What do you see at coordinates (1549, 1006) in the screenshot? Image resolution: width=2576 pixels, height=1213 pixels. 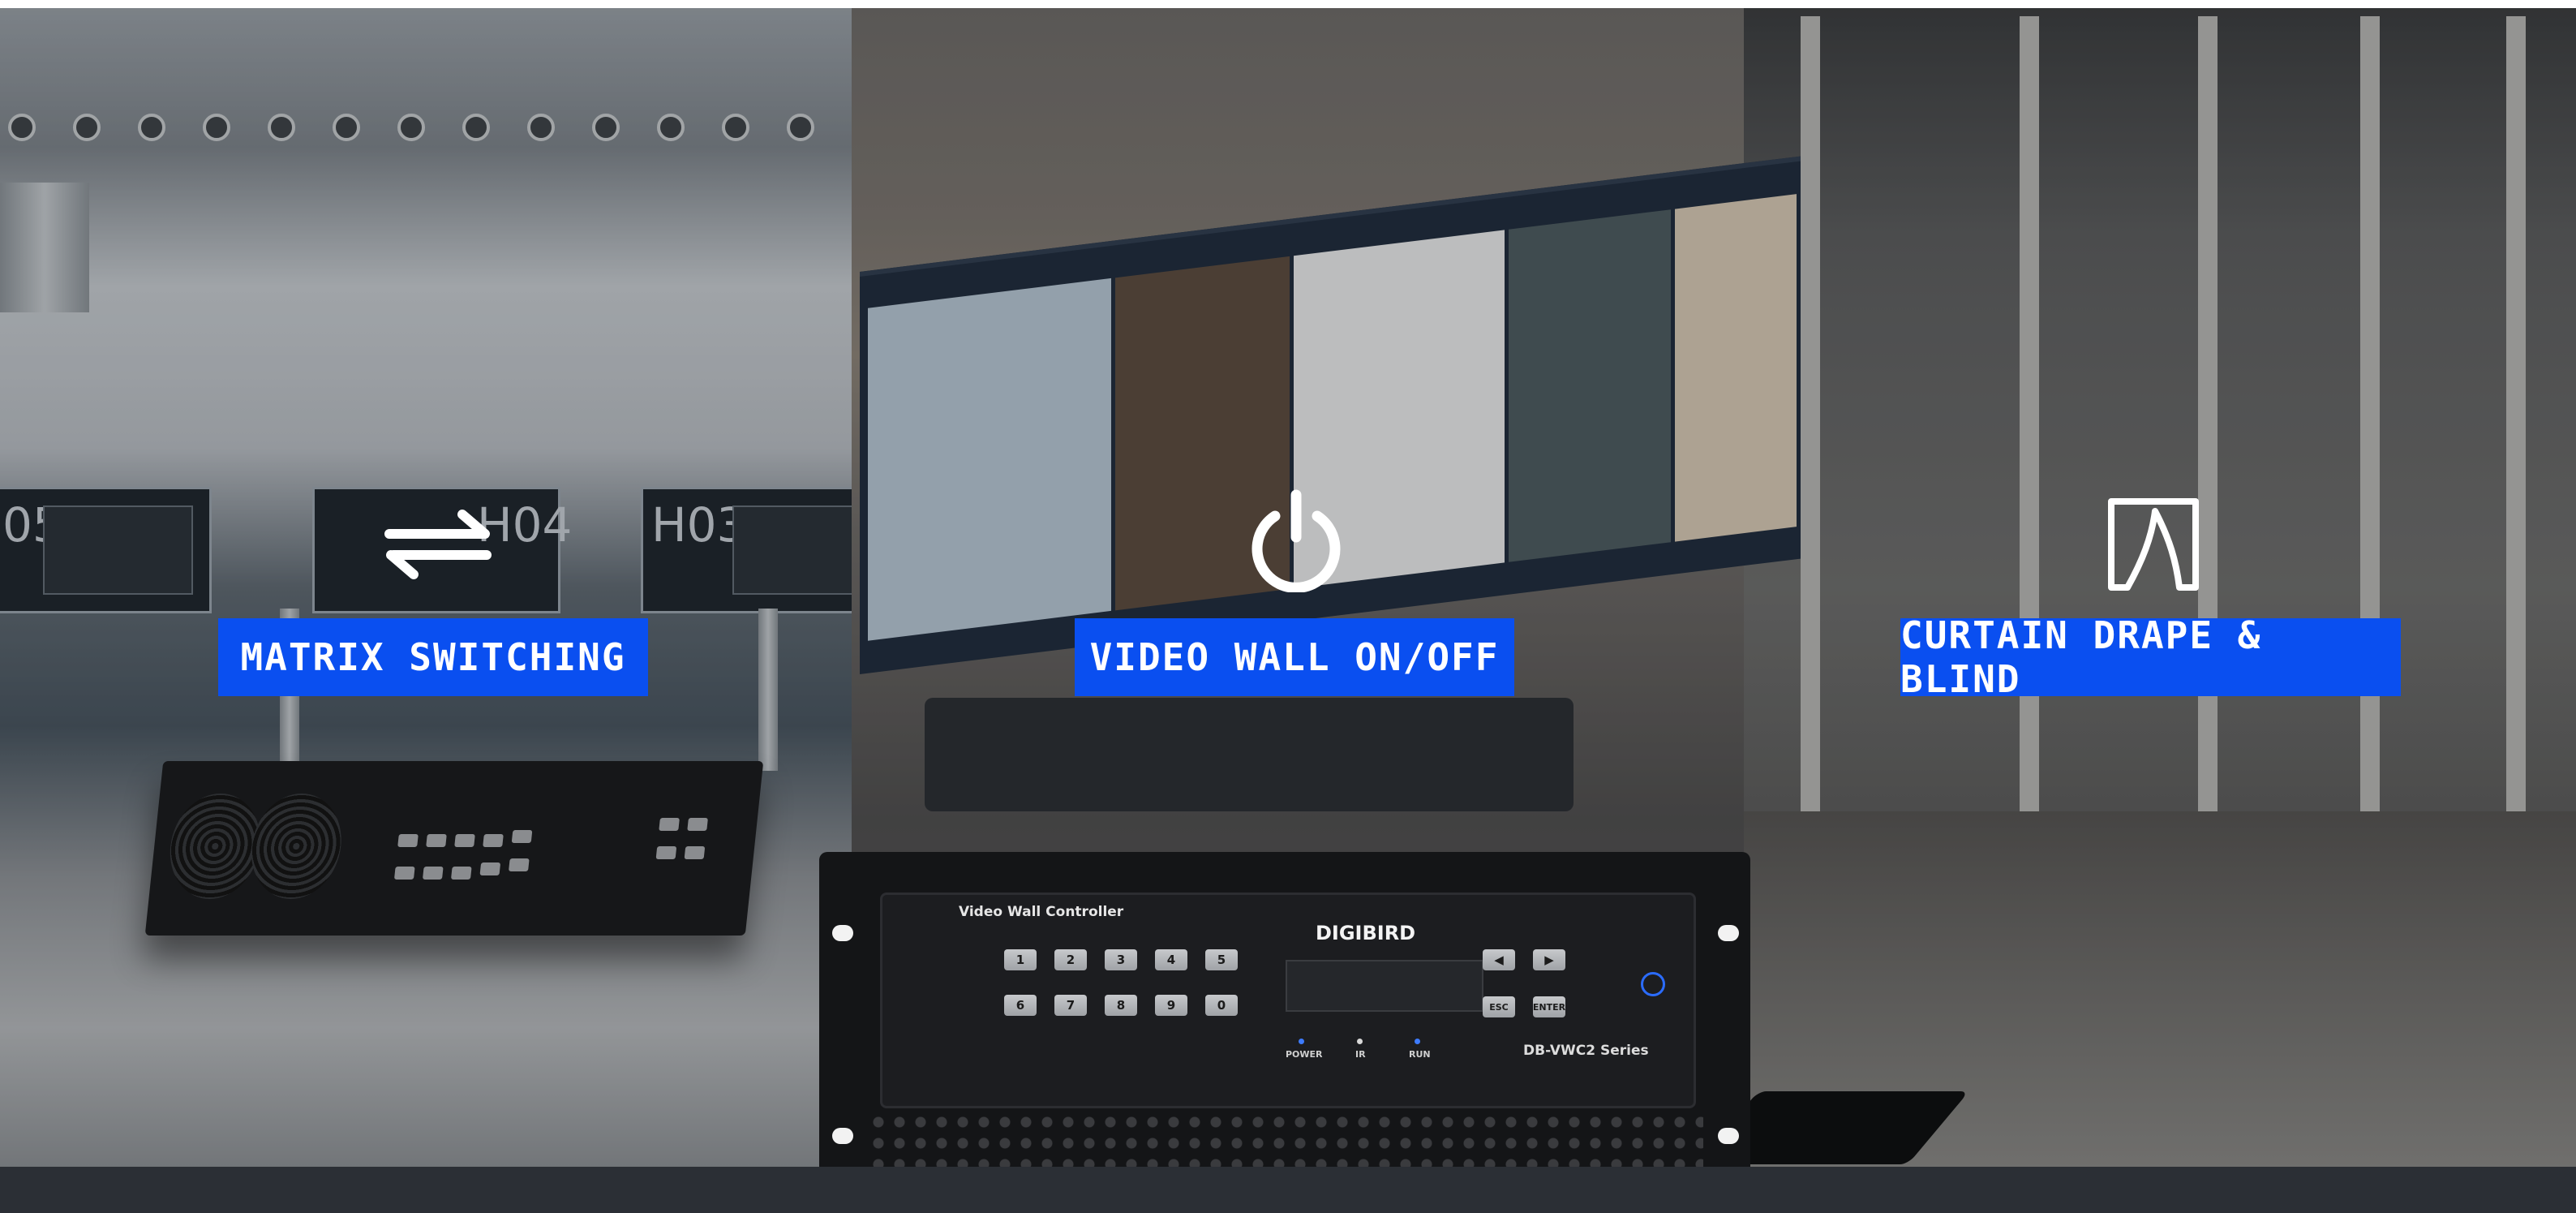 I see `enter-key: ENTER` at bounding box center [1549, 1006].